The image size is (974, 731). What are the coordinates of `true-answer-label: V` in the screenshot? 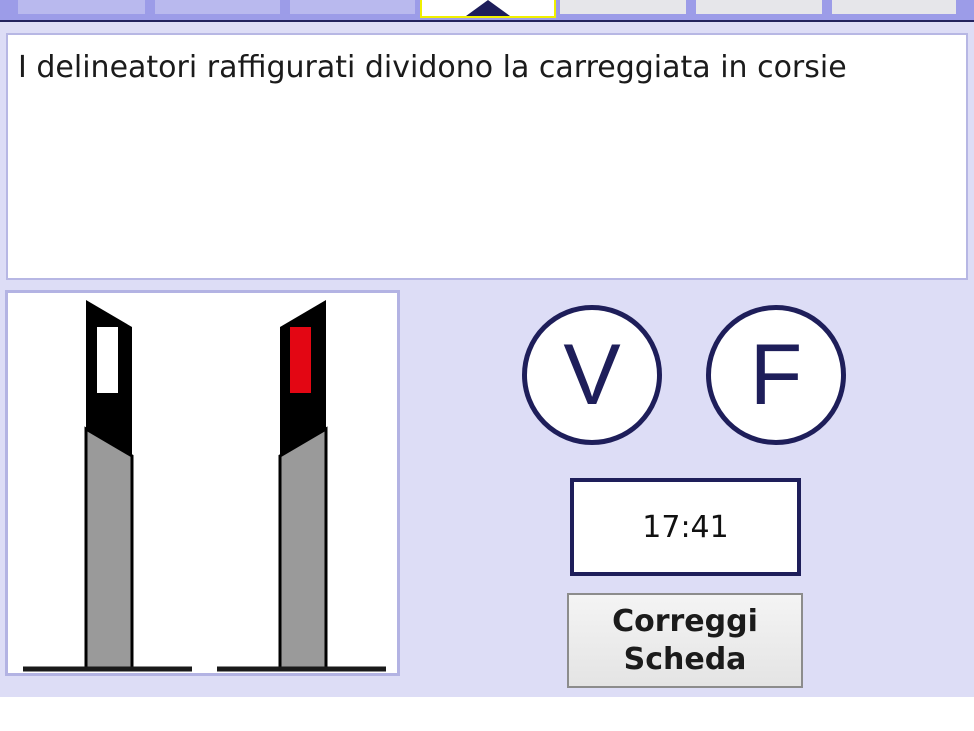 It's located at (592, 375).